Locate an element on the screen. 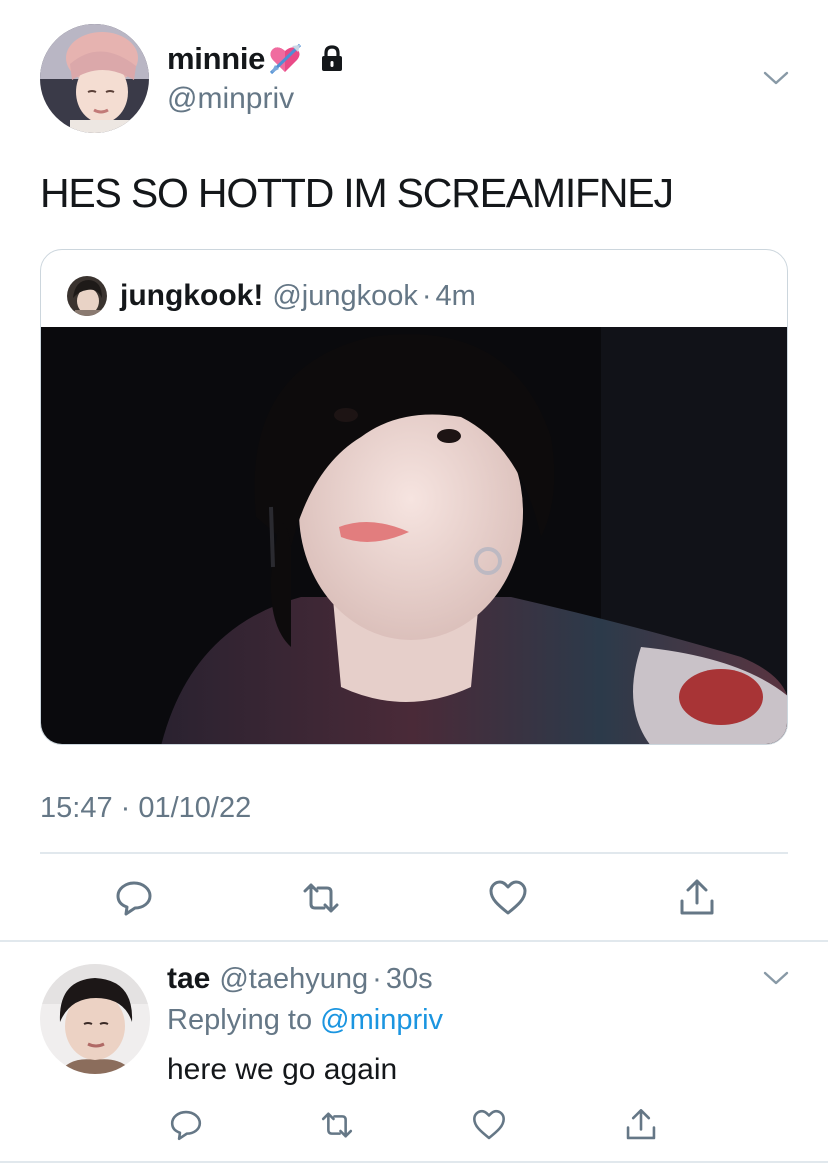 The image size is (828, 1163). reply-handle: @taehyung is located at coordinates (293, 979).